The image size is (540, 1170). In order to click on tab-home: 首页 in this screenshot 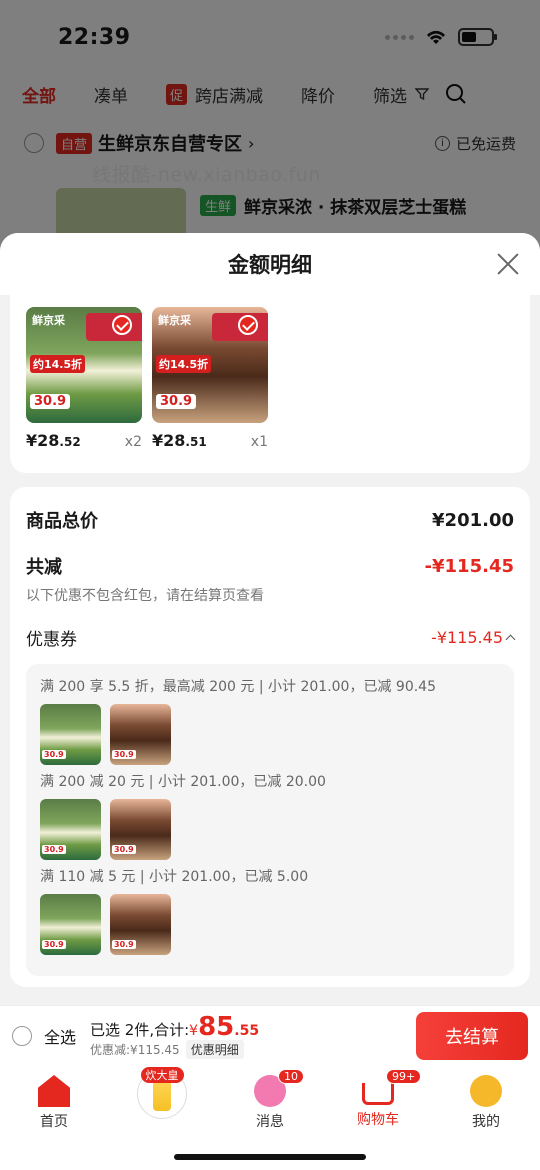, I will do `click(54, 1120)`.